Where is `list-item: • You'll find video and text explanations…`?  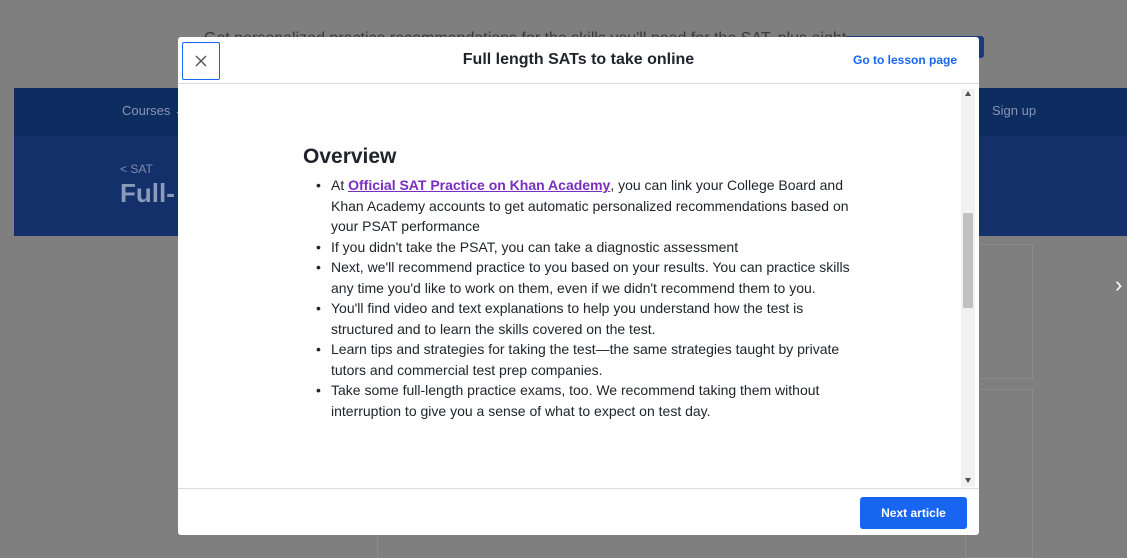
list-item: • You'll find video and text explanations… is located at coordinates (560, 318).